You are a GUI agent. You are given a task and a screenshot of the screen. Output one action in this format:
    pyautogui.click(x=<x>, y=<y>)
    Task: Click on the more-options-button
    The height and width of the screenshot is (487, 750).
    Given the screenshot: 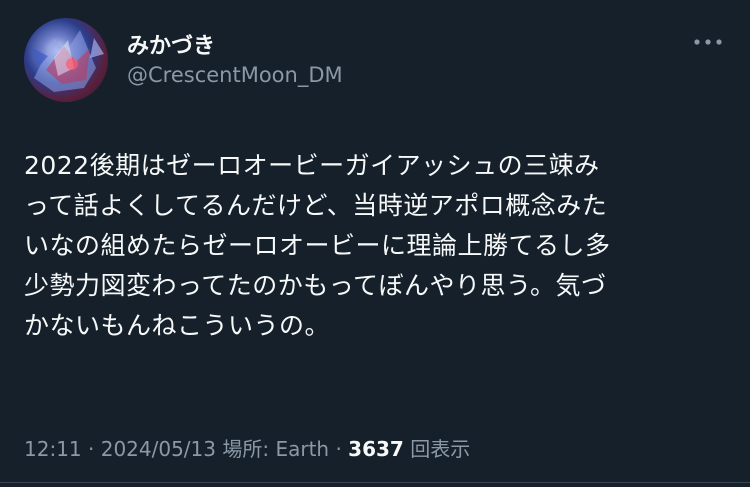 What is the action you would take?
    pyautogui.click(x=708, y=42)
    